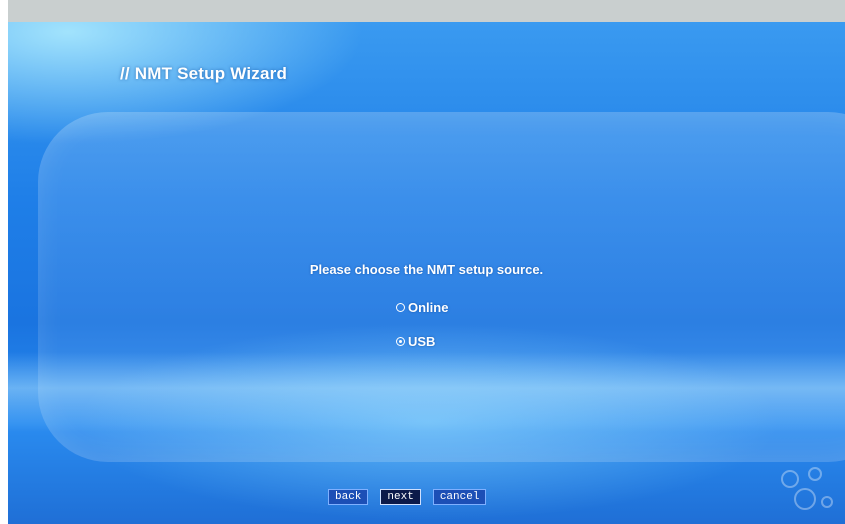  I want to click on option-usb: USB, so click(415, 341).